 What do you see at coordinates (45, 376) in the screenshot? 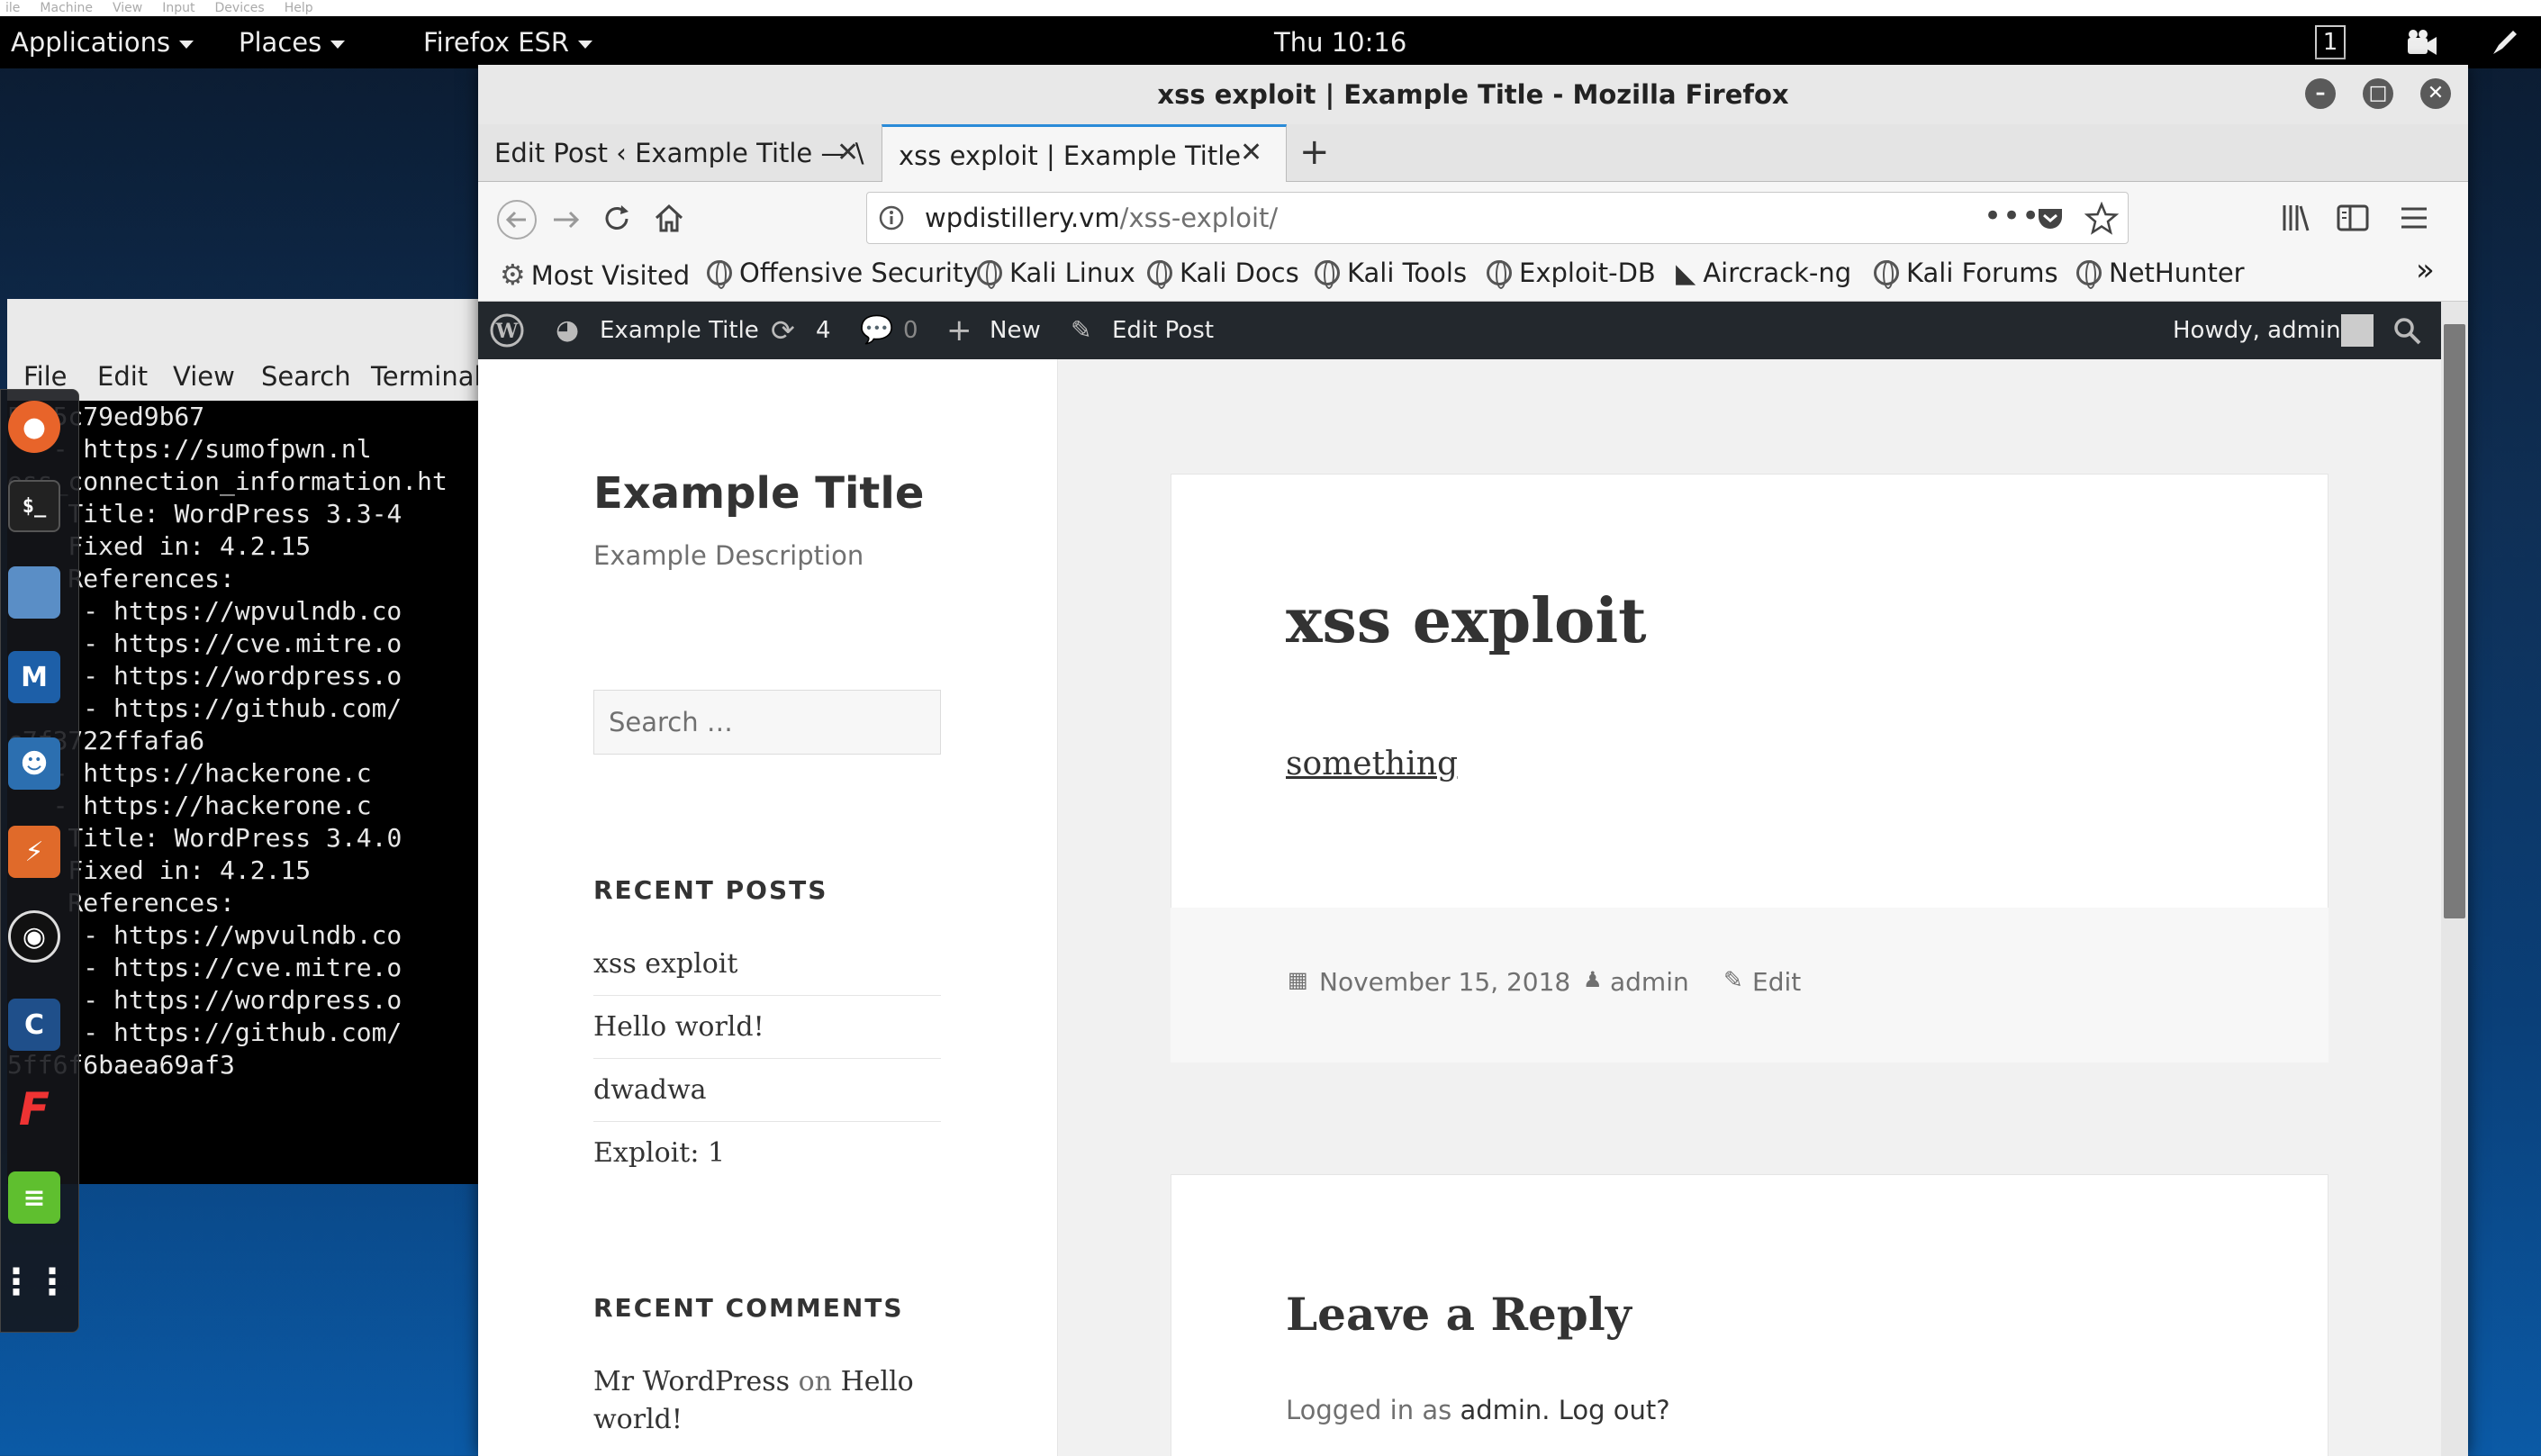
I see `terminal-menu-file: File` at bounding box center [45, 376].